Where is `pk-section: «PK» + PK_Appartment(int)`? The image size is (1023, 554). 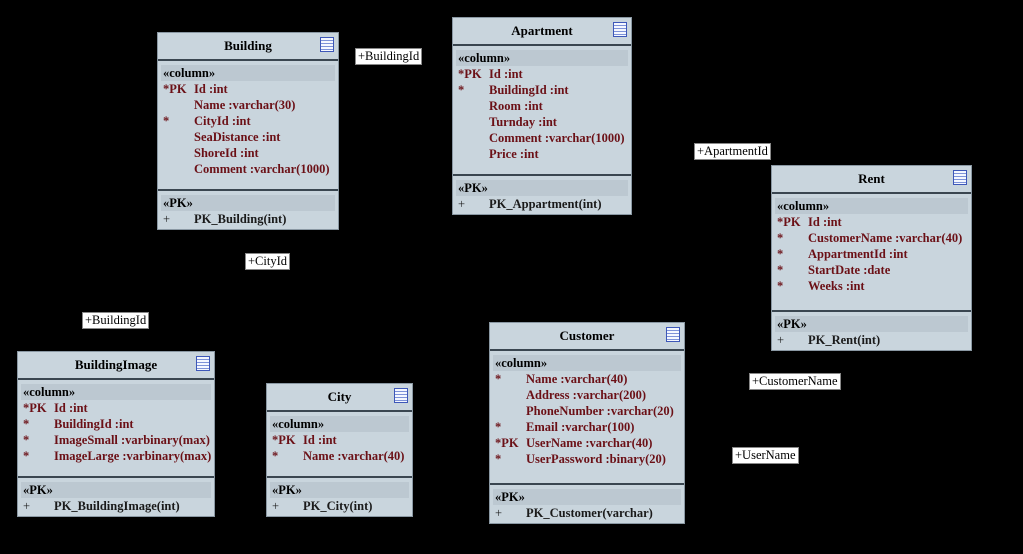
pk-section: «PK» + PK_Appartment(int) is located at coordinates (542, 194).